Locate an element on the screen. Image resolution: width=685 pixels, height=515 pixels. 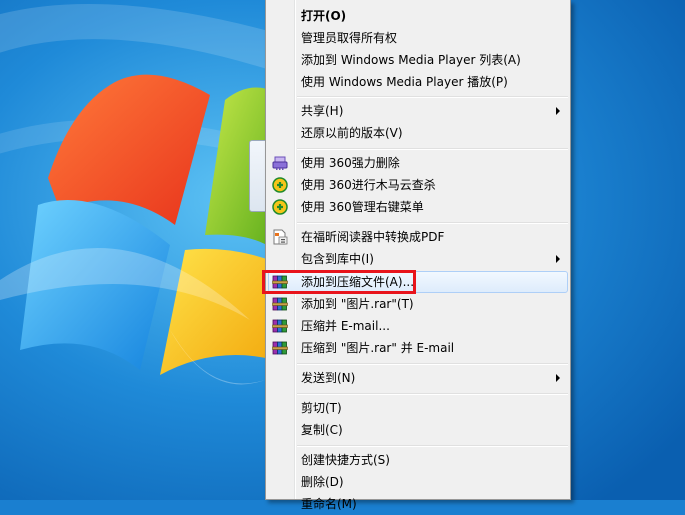
360-shredder-icon is located at coordinates (280, 163).